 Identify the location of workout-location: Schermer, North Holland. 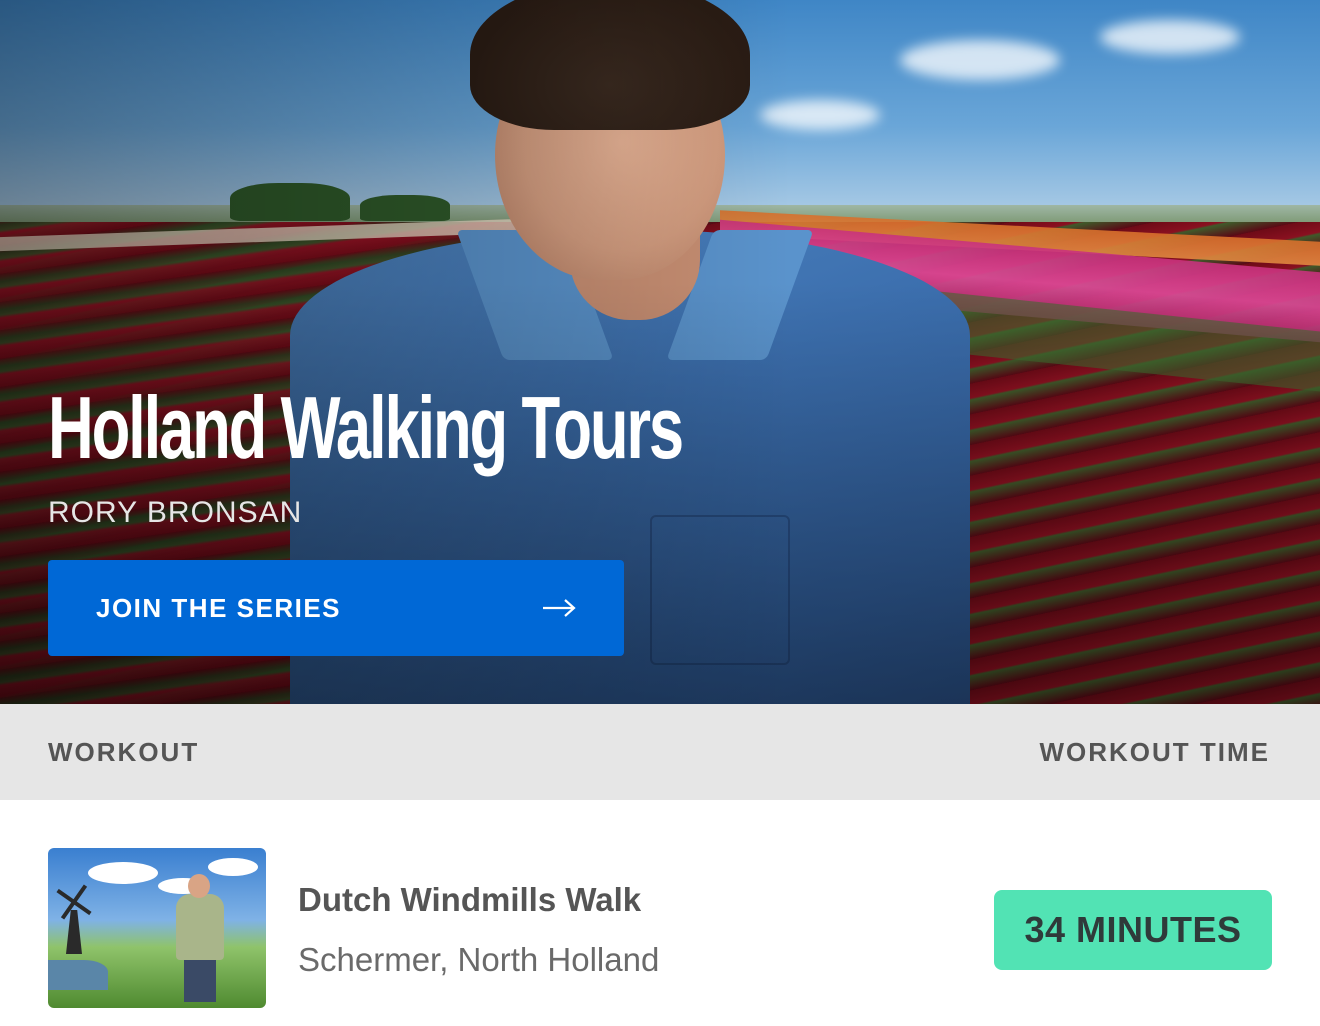
(479, 959).